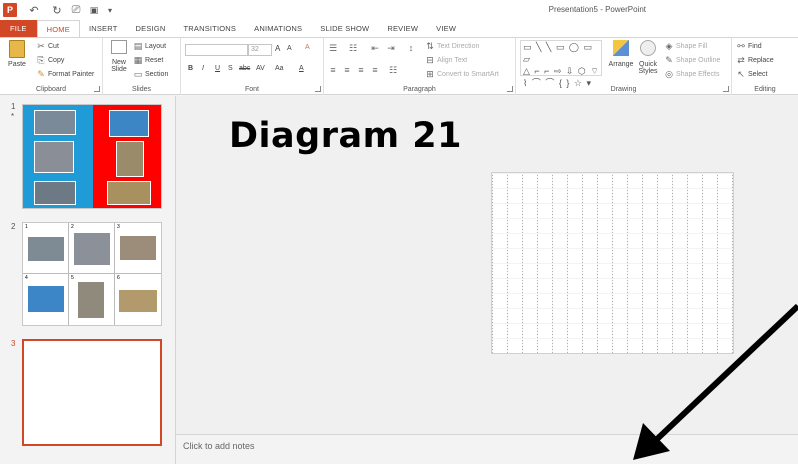 Image resolution: width=798 pixels, height=464 pixels. Describe the element at coordinates (402, 28) in the screenshot. I see `tab-review: REVIEW` at that location.